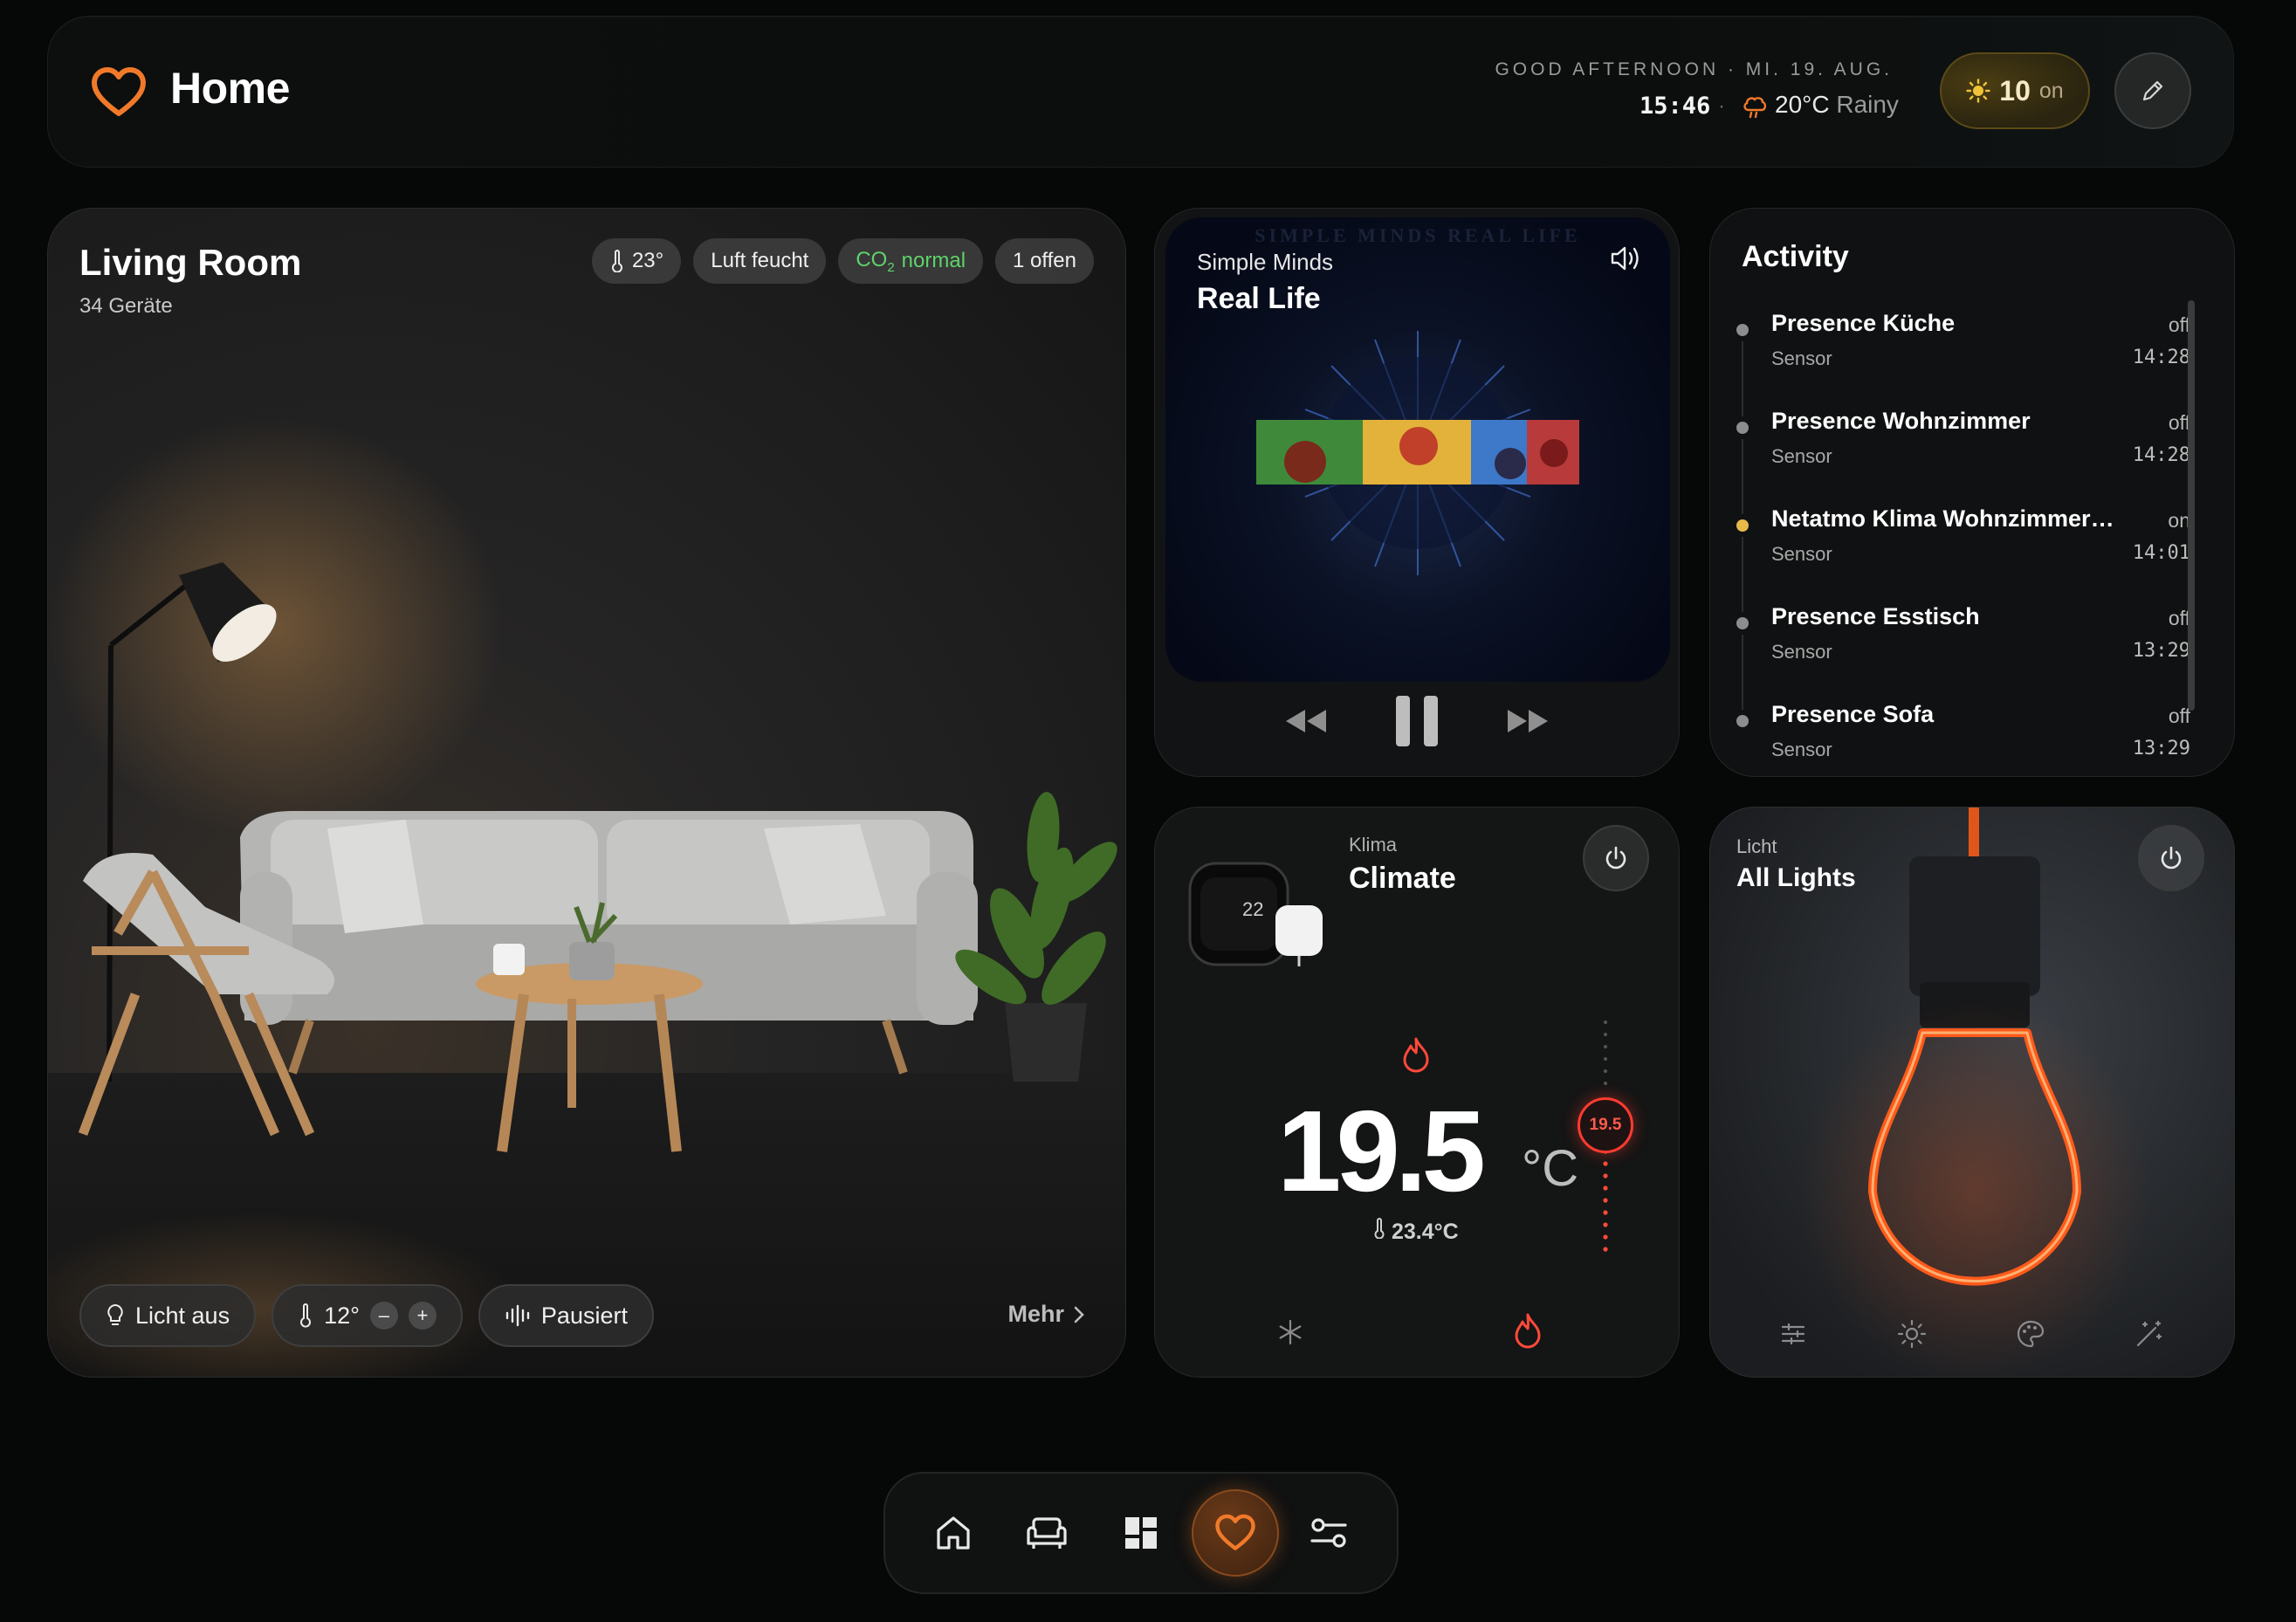  What do you see at coordinates (423, 1316) in the screenshot?
I see `increase-temp-button: +` at bounding box center [423, 1316].